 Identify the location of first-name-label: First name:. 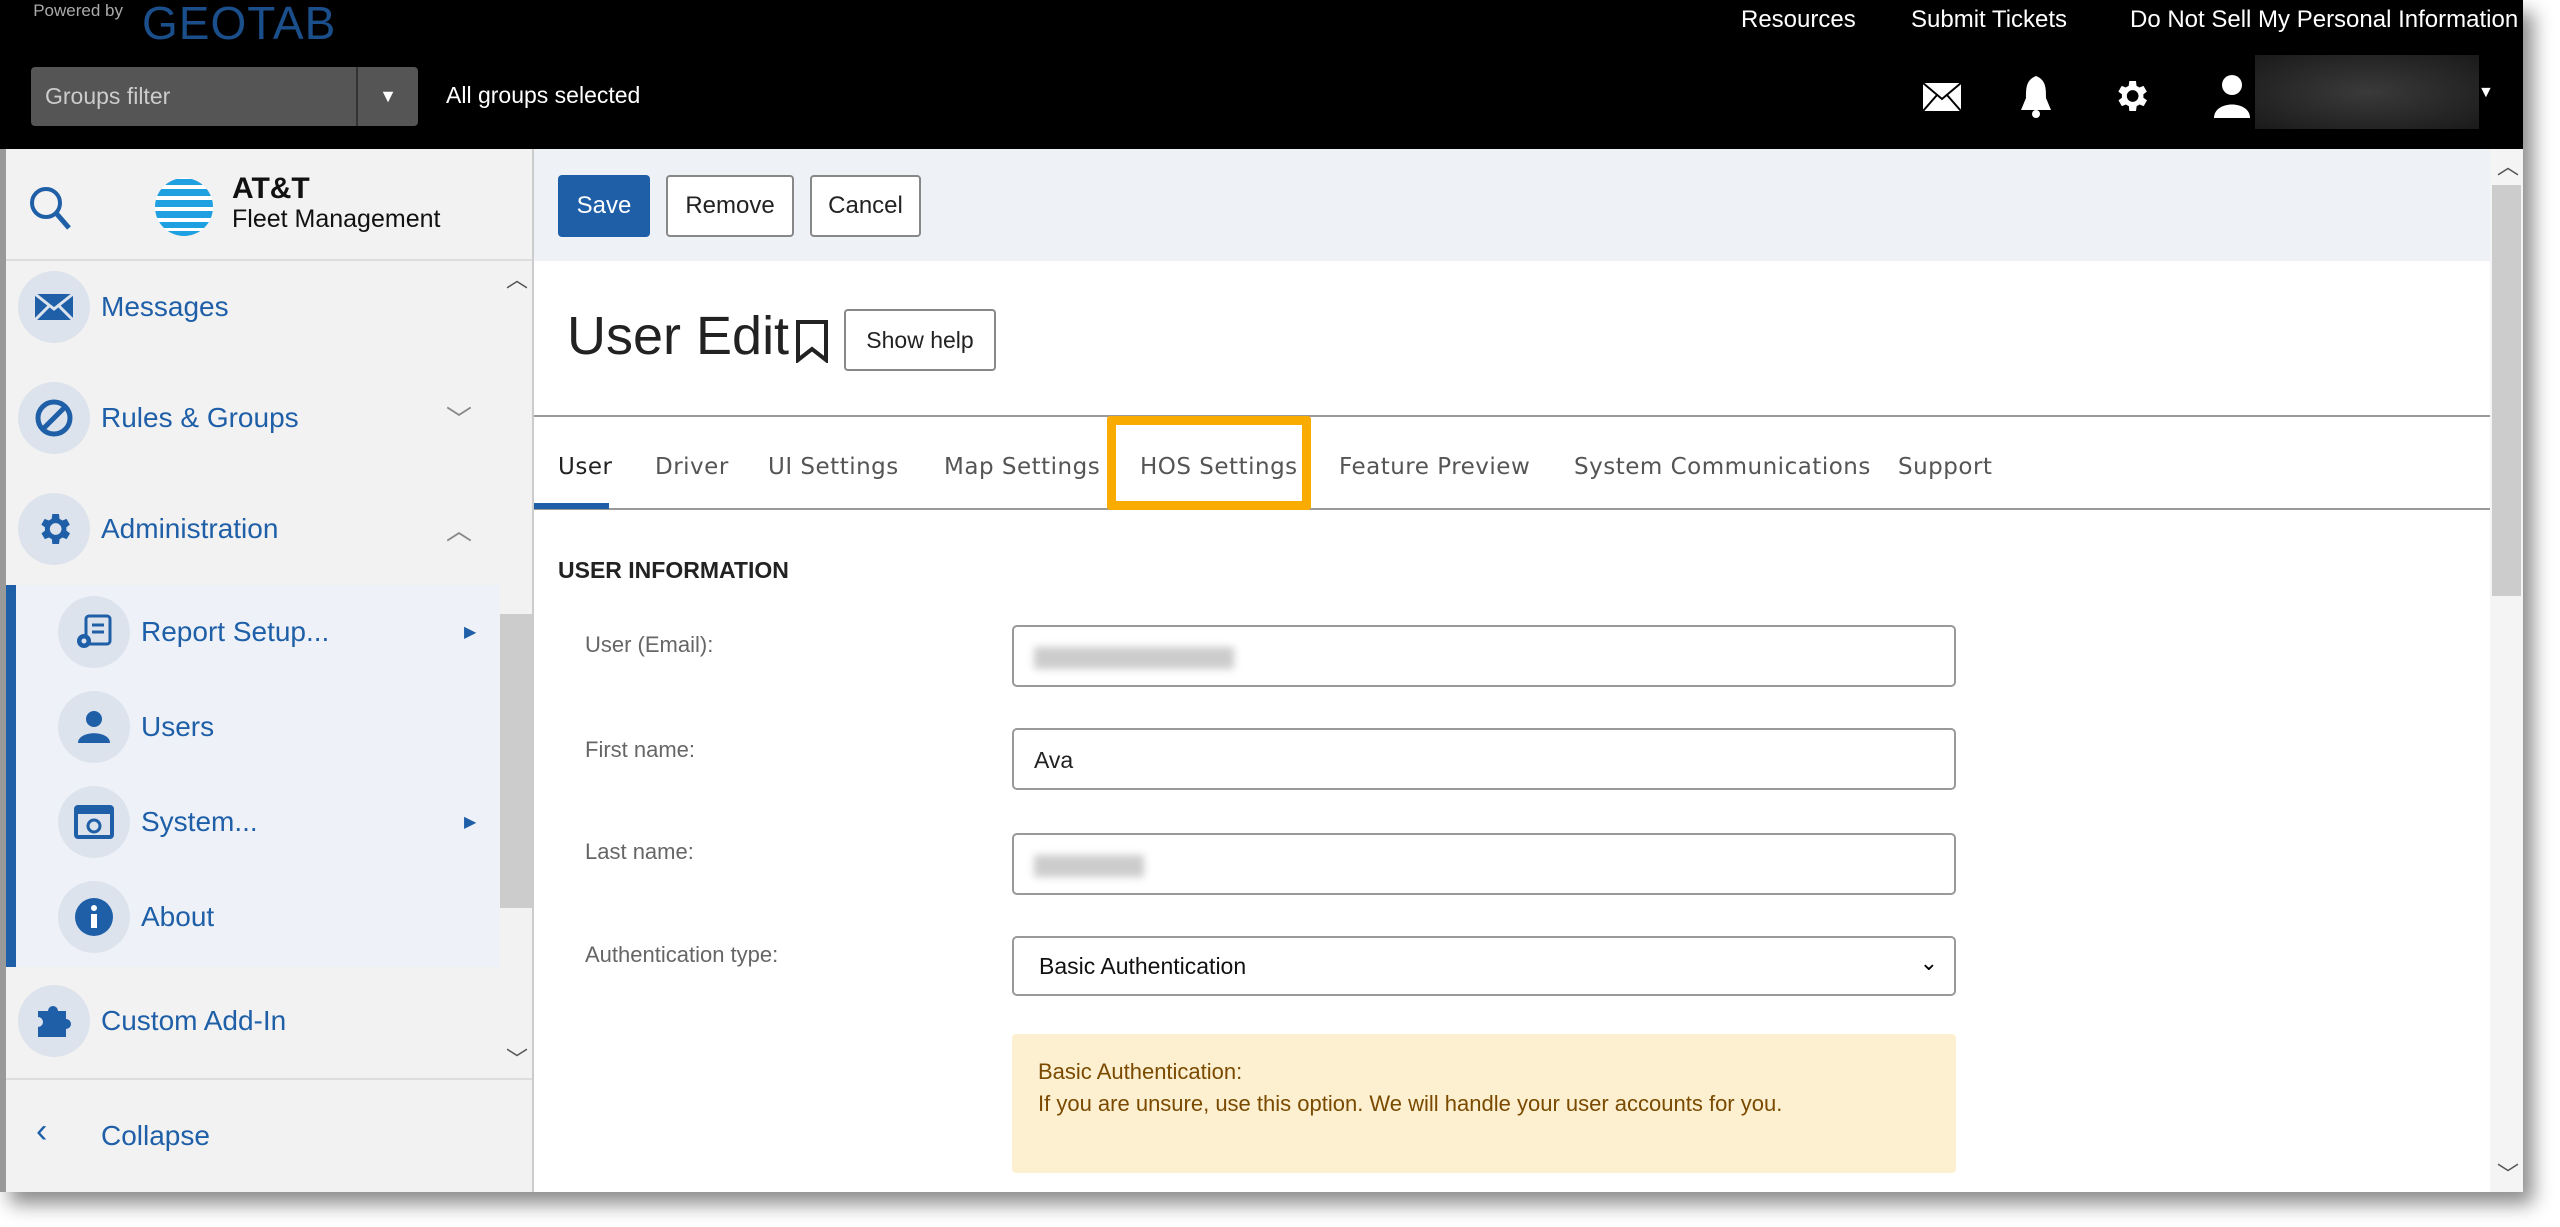
(640, 749).